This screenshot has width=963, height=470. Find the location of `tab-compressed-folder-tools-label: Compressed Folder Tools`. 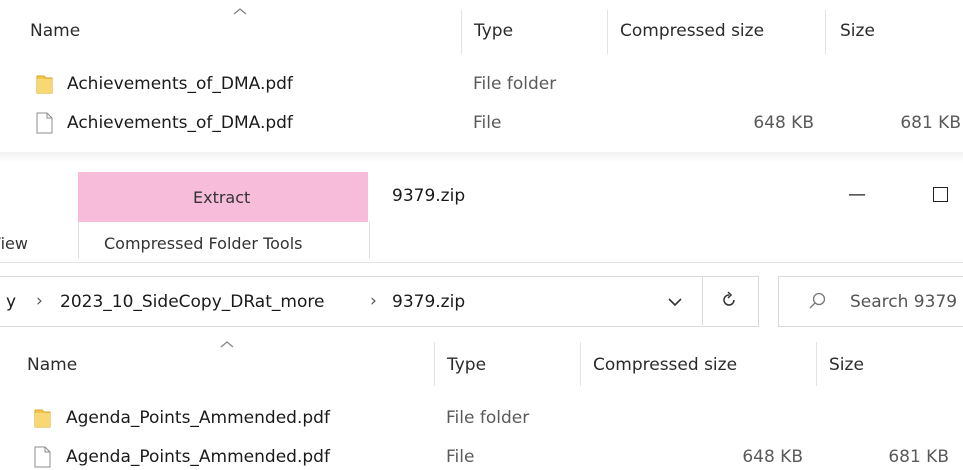

tab-compressed-folder-tools-label: Compressed Folder Tools is located at coordinates (203, 243).